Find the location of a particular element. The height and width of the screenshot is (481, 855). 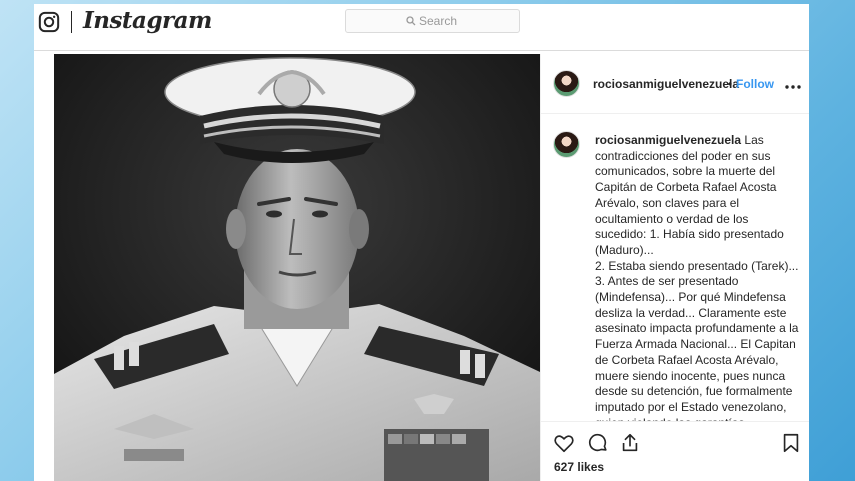

top-navigation-bar: Instagram is located at coordinates (421, 27).